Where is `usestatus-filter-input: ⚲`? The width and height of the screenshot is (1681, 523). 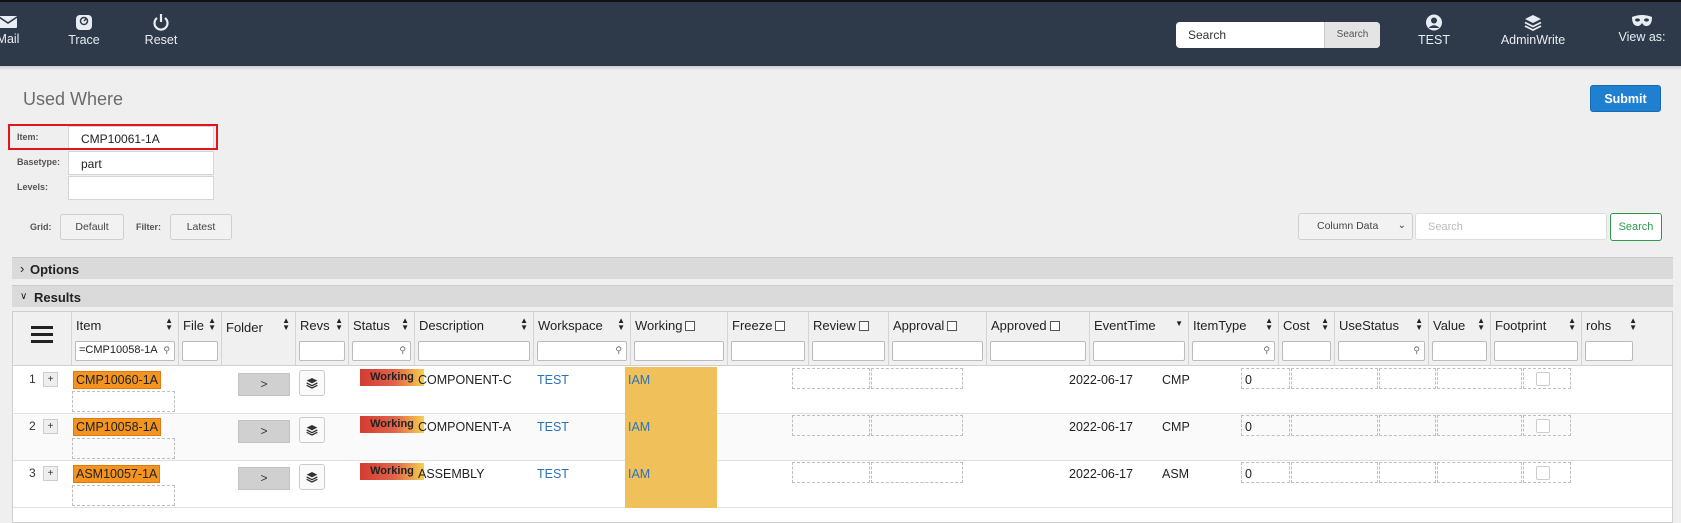 usestatus-filter-input: ⚲ is located at coordinates (1381, 351).